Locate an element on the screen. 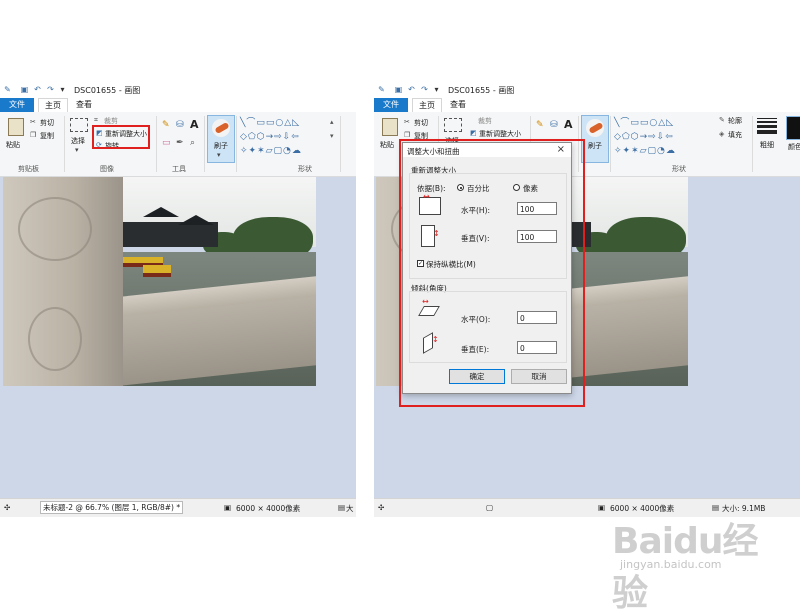  magnifier-icon: ⌕ is located at coordinates (192, 143).